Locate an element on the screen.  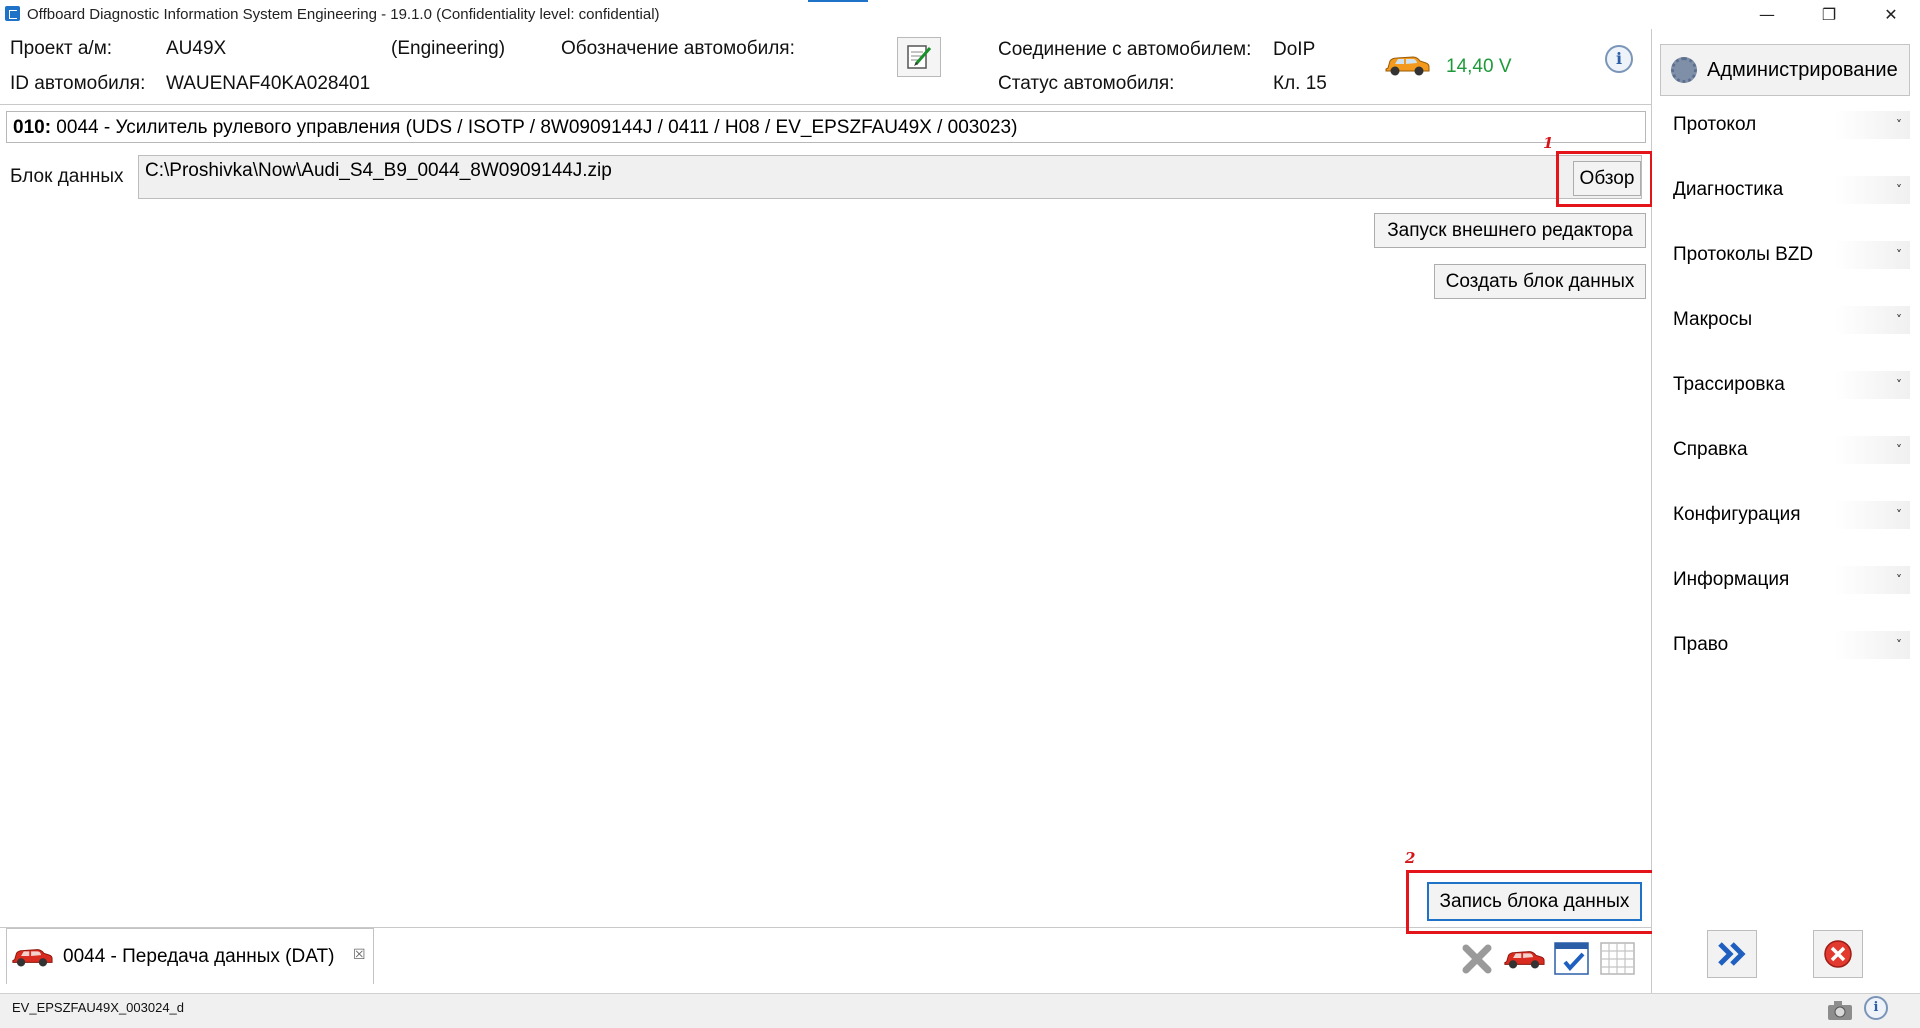
sidebar-item-information: Информация ˅ is located at coordinates (1785, 580).